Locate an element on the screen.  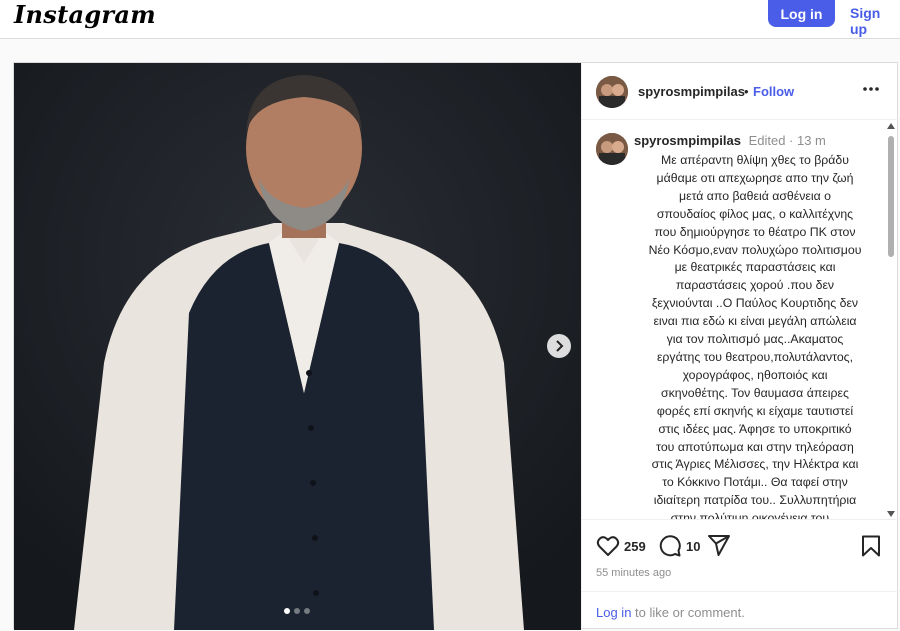
carousel-indicator is located at coordinates (297, 611).